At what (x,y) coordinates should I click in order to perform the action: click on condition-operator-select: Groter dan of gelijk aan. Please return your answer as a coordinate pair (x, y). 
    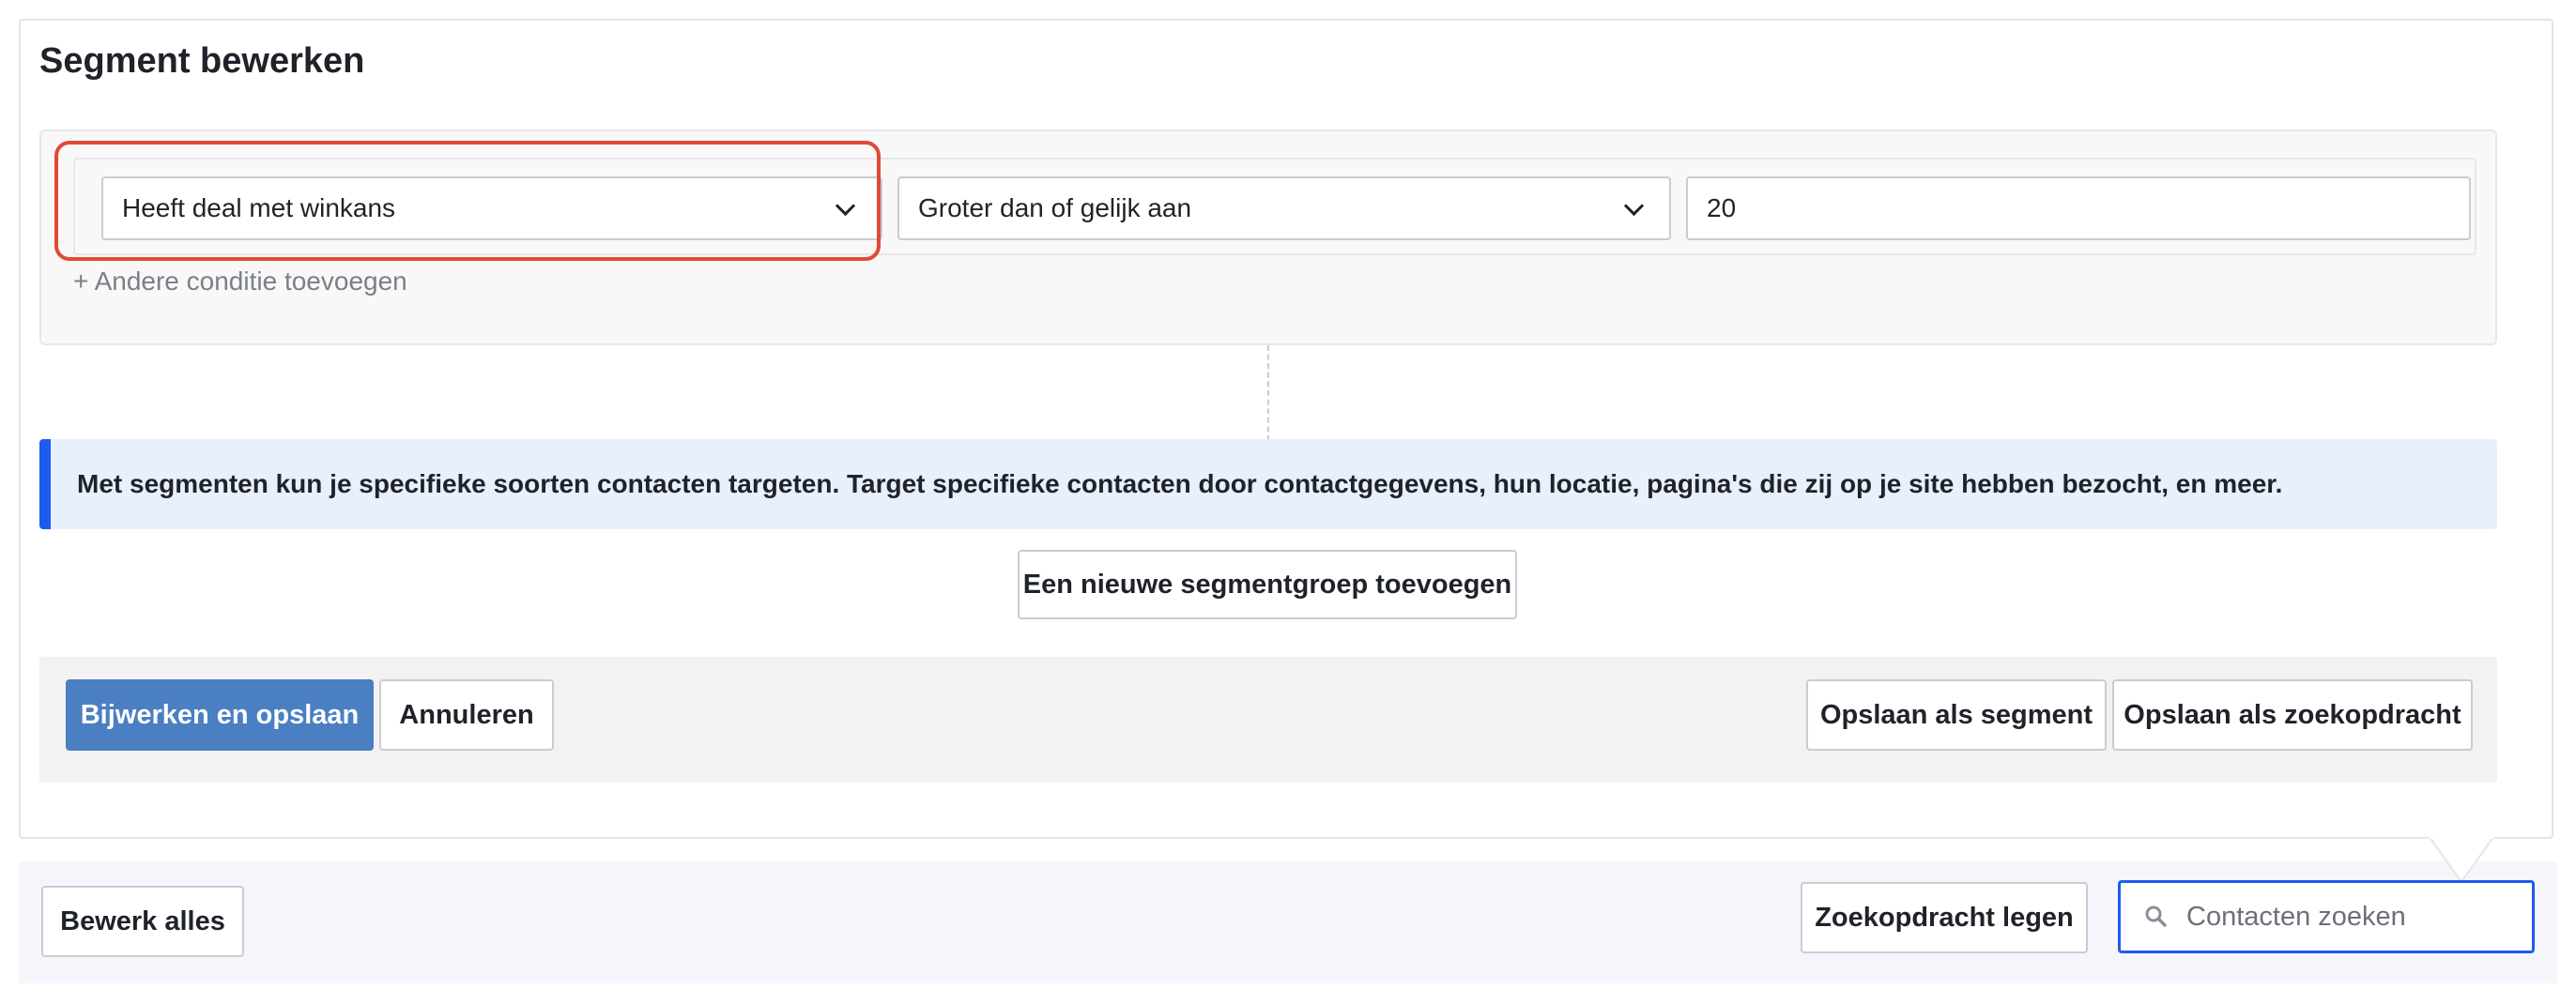
    Looking at the image, I should click on (1284, 208).